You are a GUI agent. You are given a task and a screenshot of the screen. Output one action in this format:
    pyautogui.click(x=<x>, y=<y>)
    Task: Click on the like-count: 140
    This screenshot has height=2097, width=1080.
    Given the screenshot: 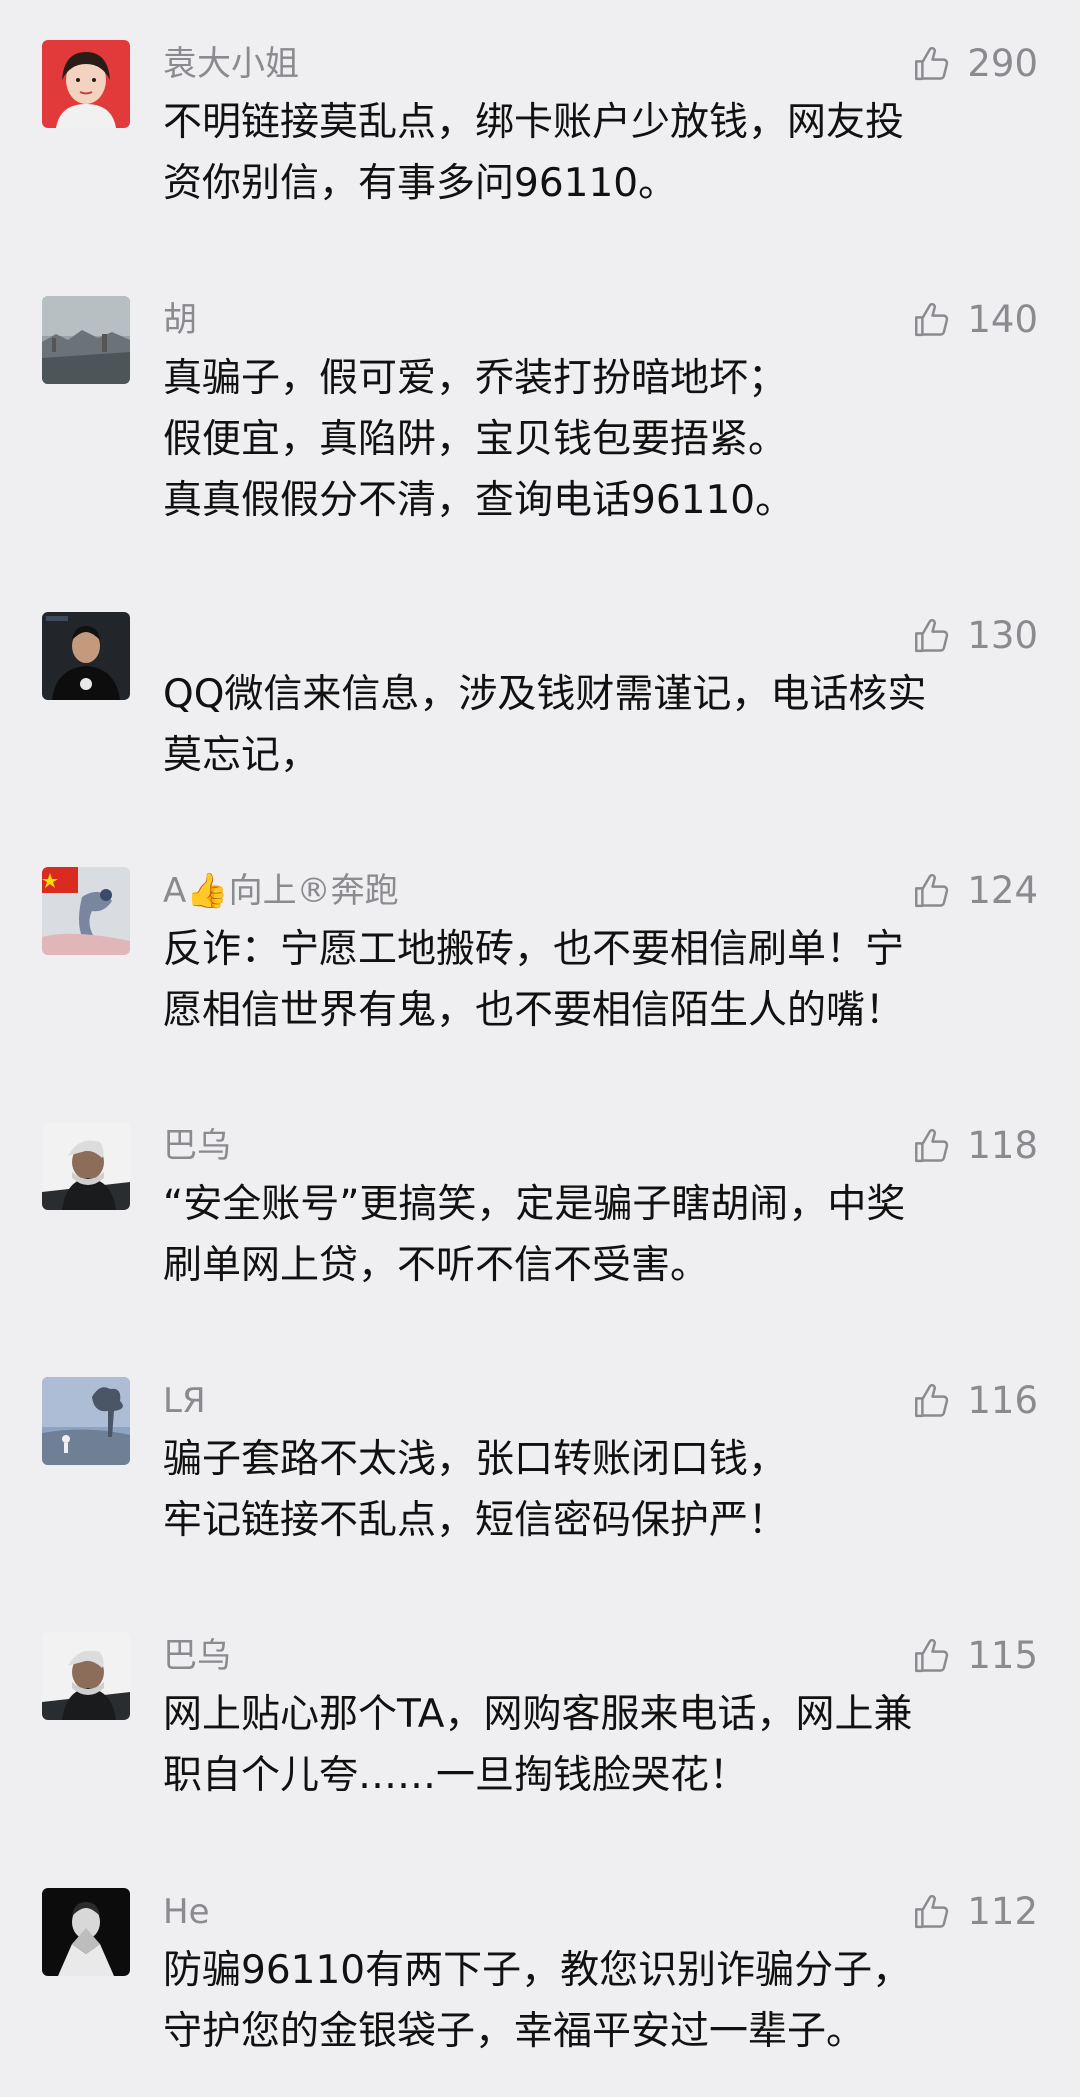 What is the action you would take?
    pyautogui.click(x=1002, y=319)
    